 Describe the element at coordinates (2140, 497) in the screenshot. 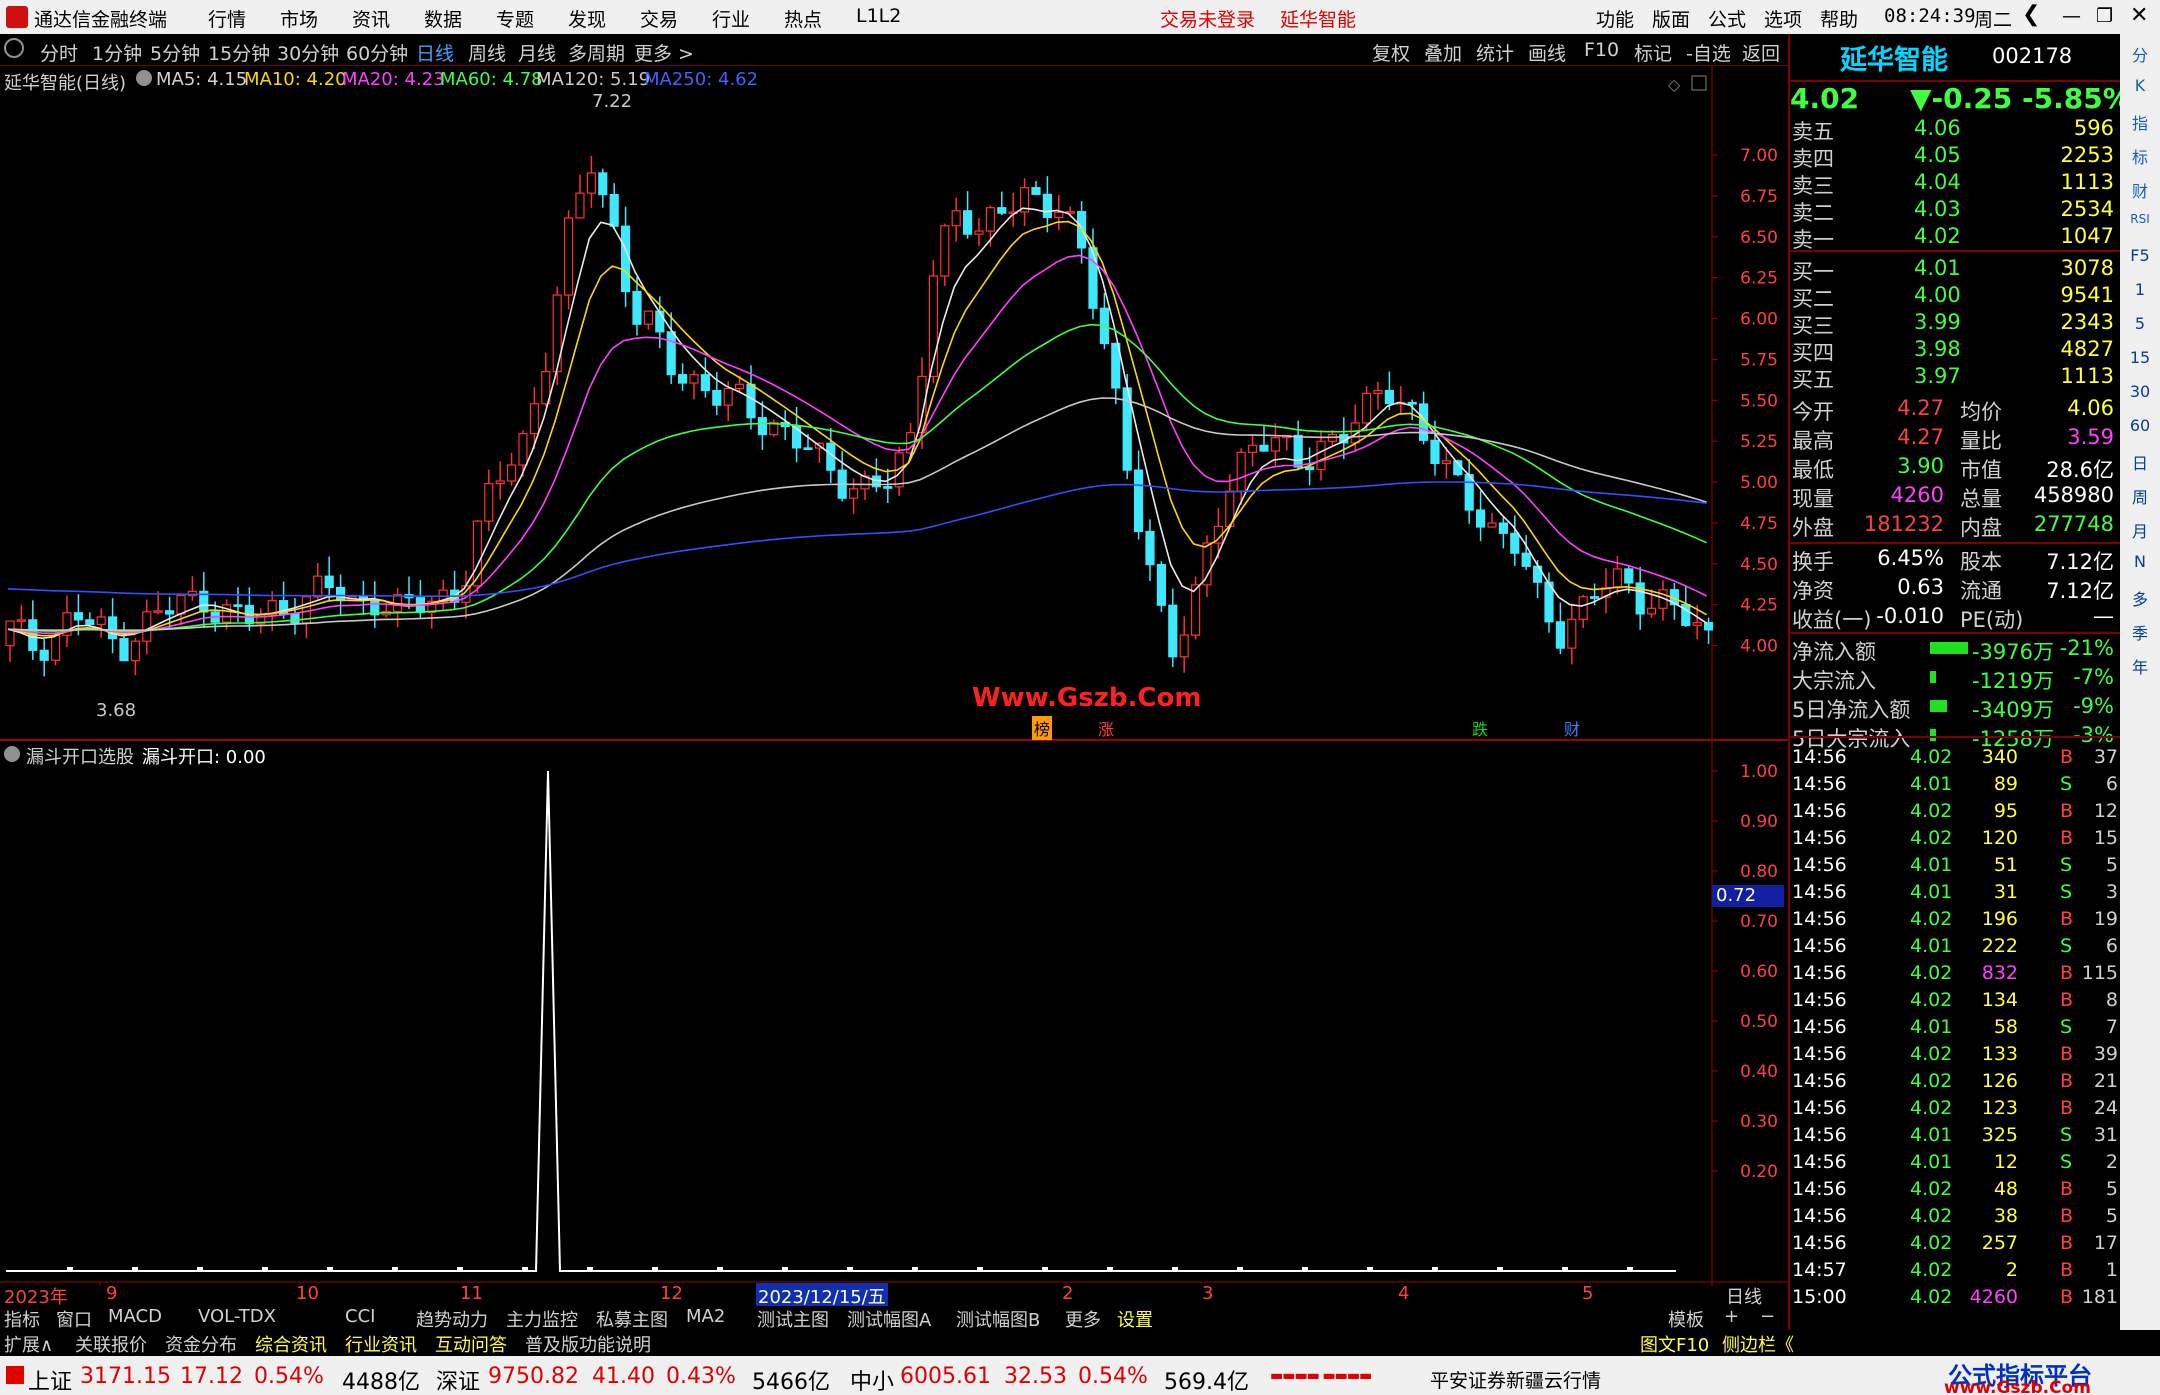

I see `side-tool-13: 周` at that location.